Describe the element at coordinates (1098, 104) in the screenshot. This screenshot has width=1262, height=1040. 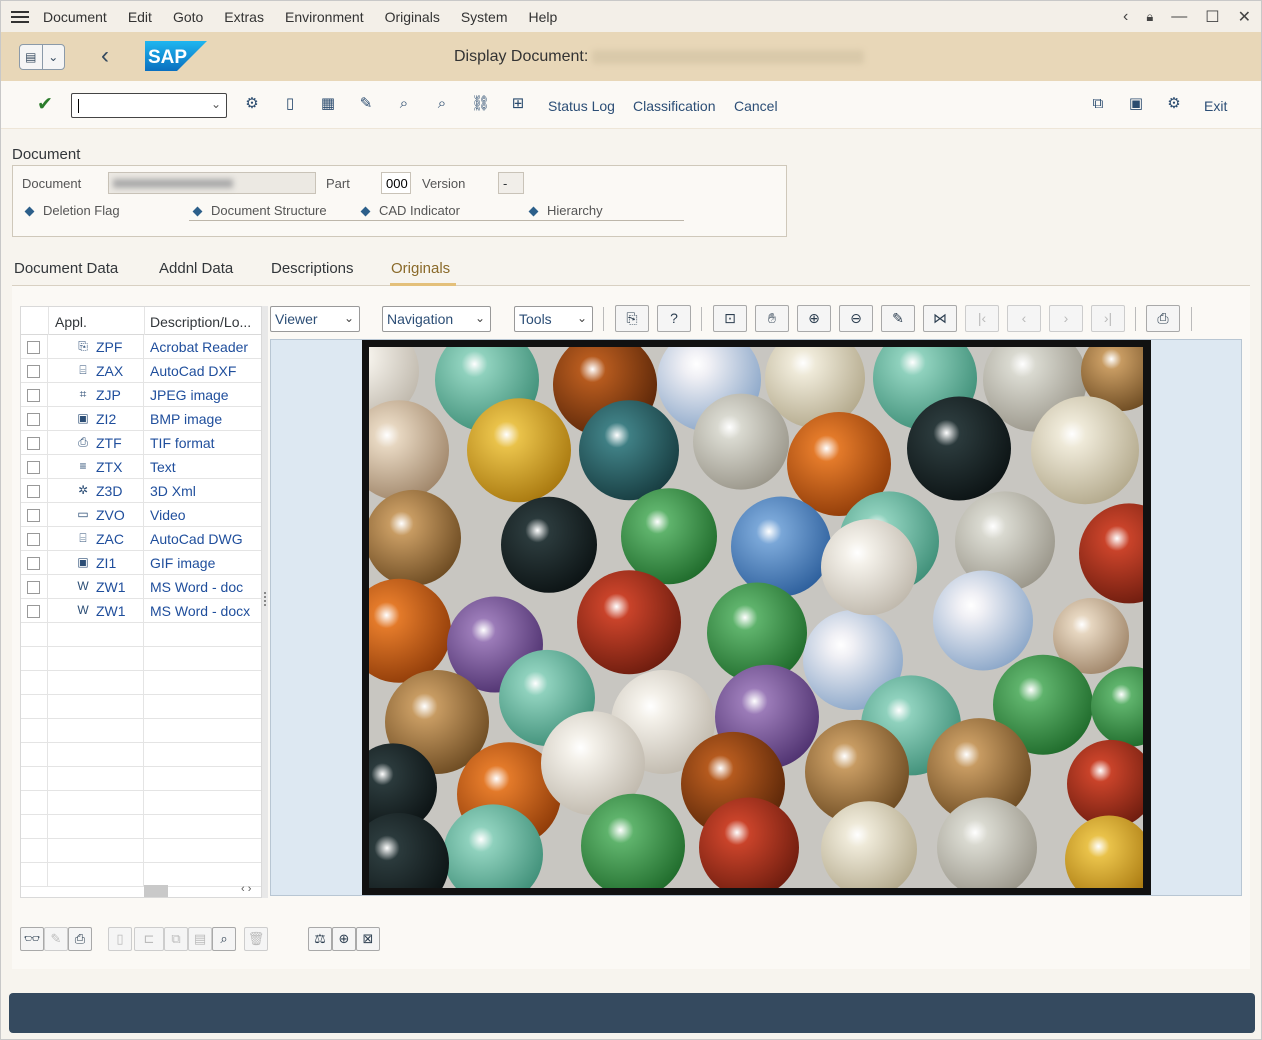
I see `new-window-icon: ⧉` at that location.